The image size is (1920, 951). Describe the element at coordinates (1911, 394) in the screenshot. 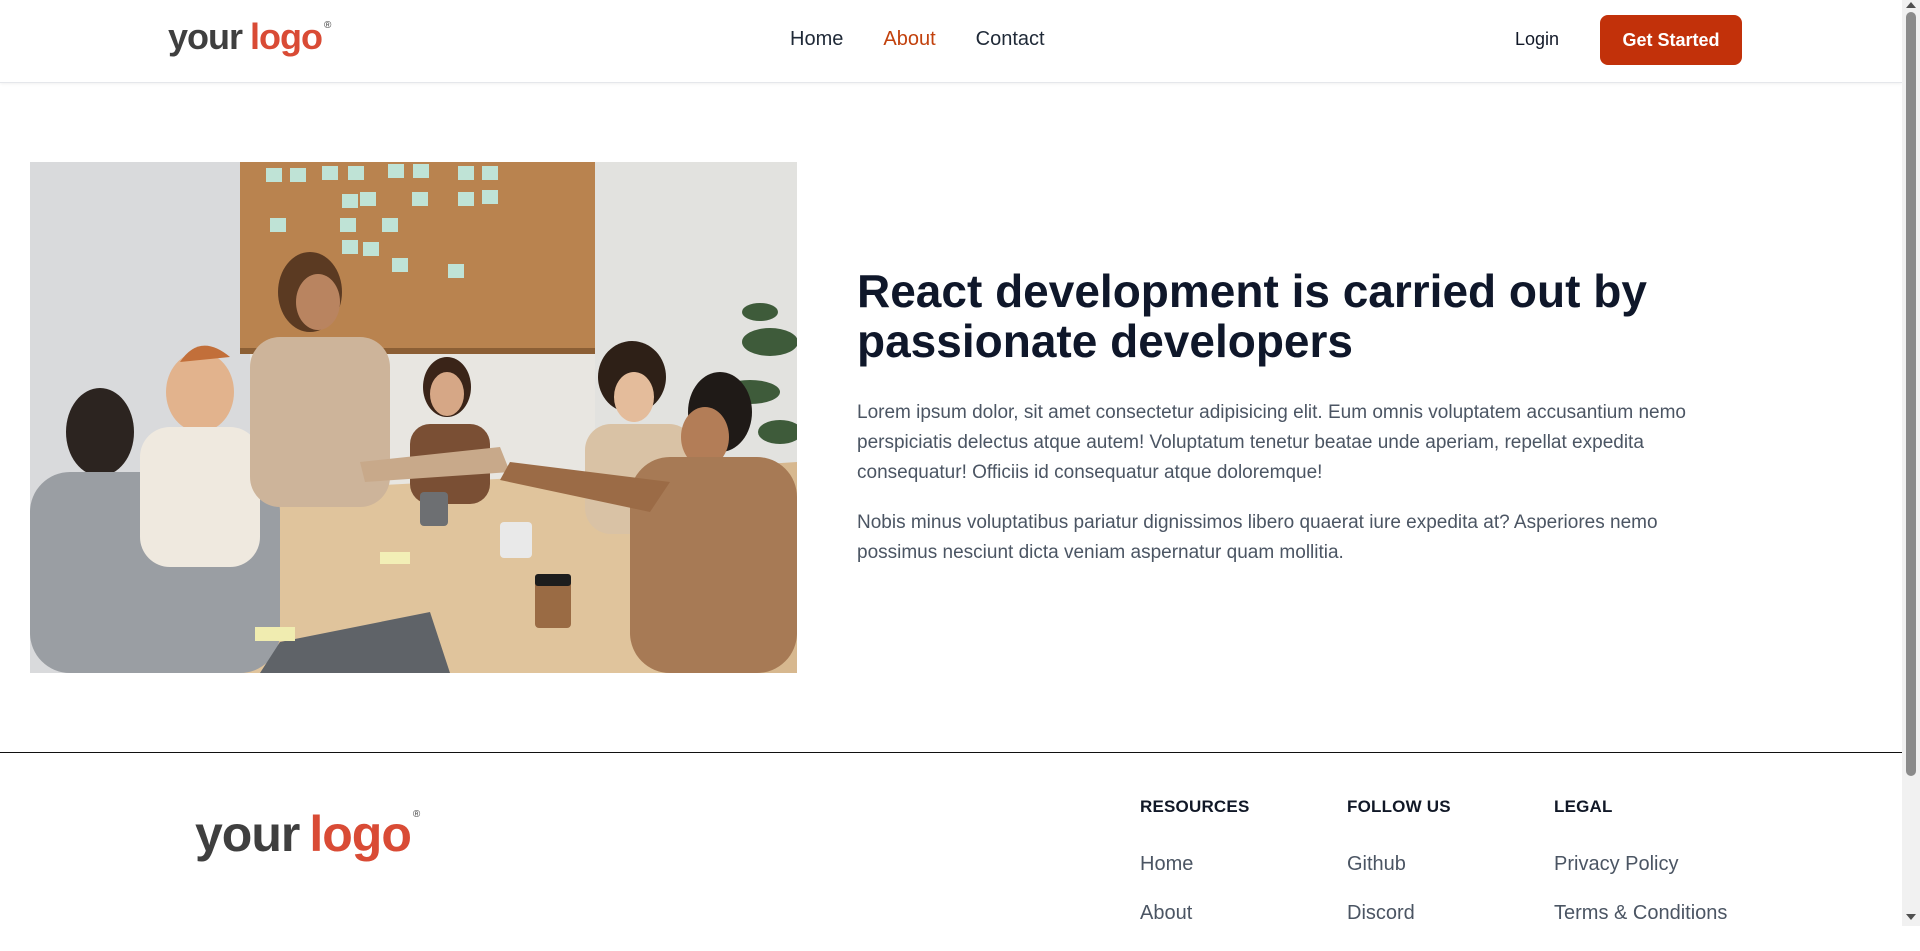

I see `scrollbar-thumb` at that location.